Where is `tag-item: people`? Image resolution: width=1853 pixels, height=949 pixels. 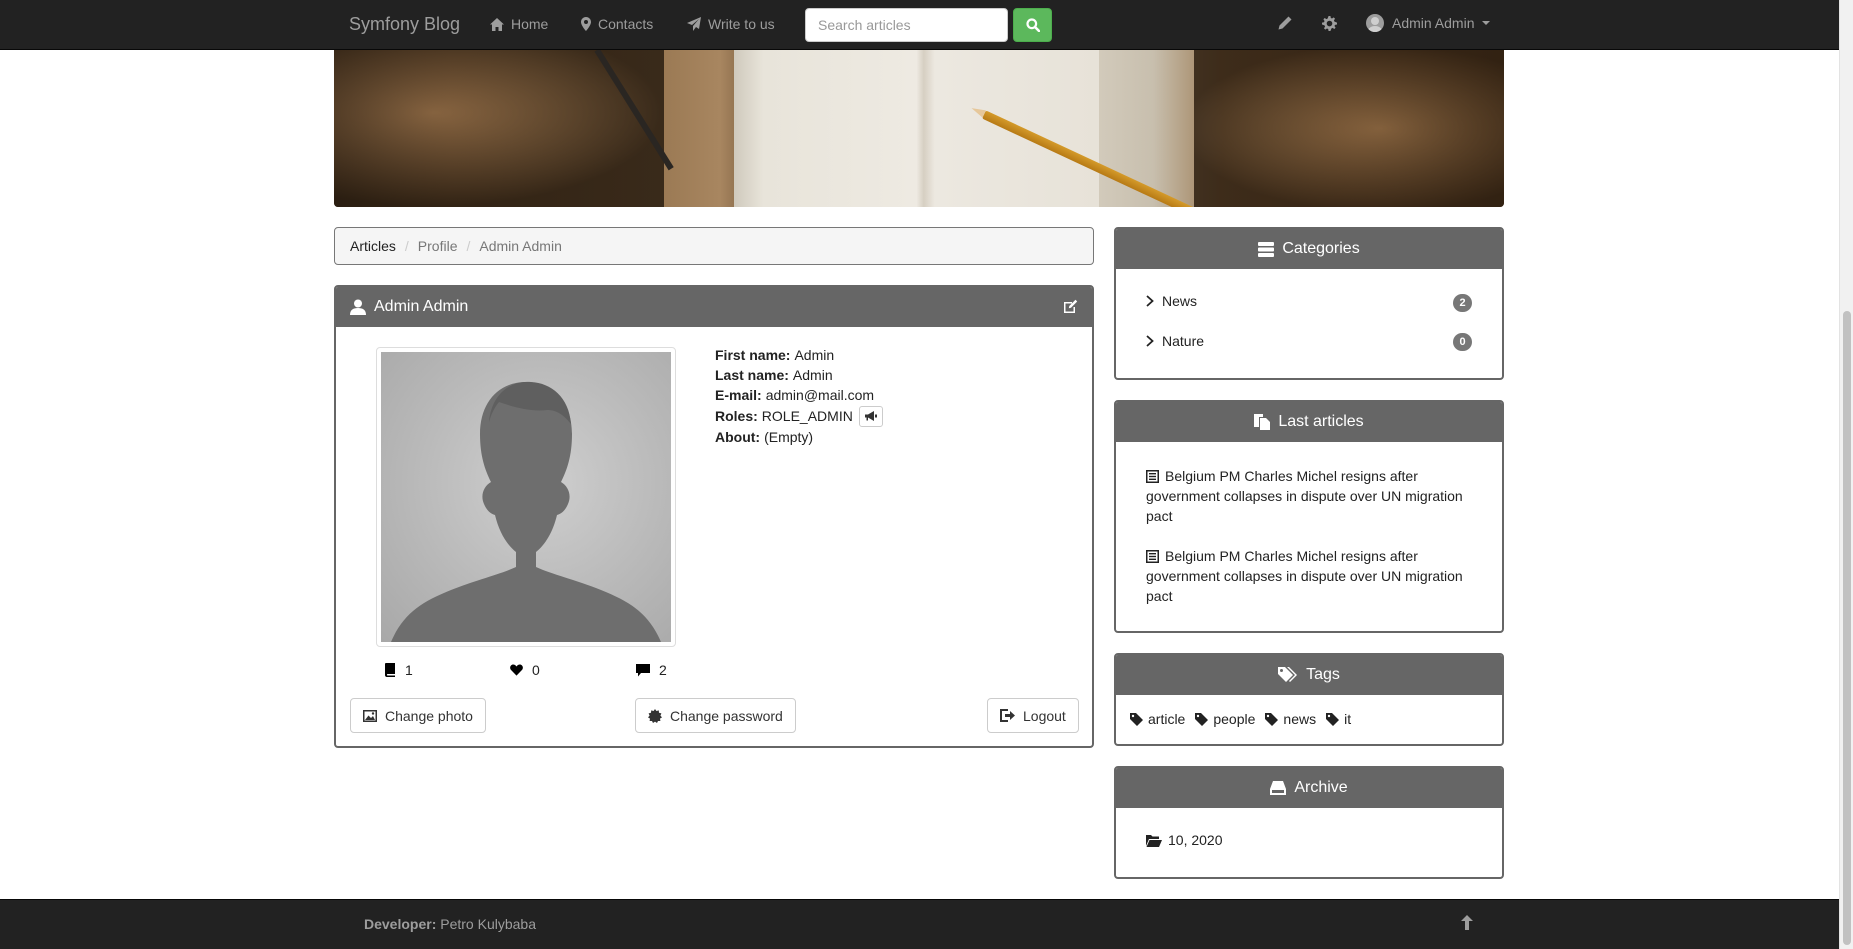
tag-item: people is located at coordinates (1225, 719).